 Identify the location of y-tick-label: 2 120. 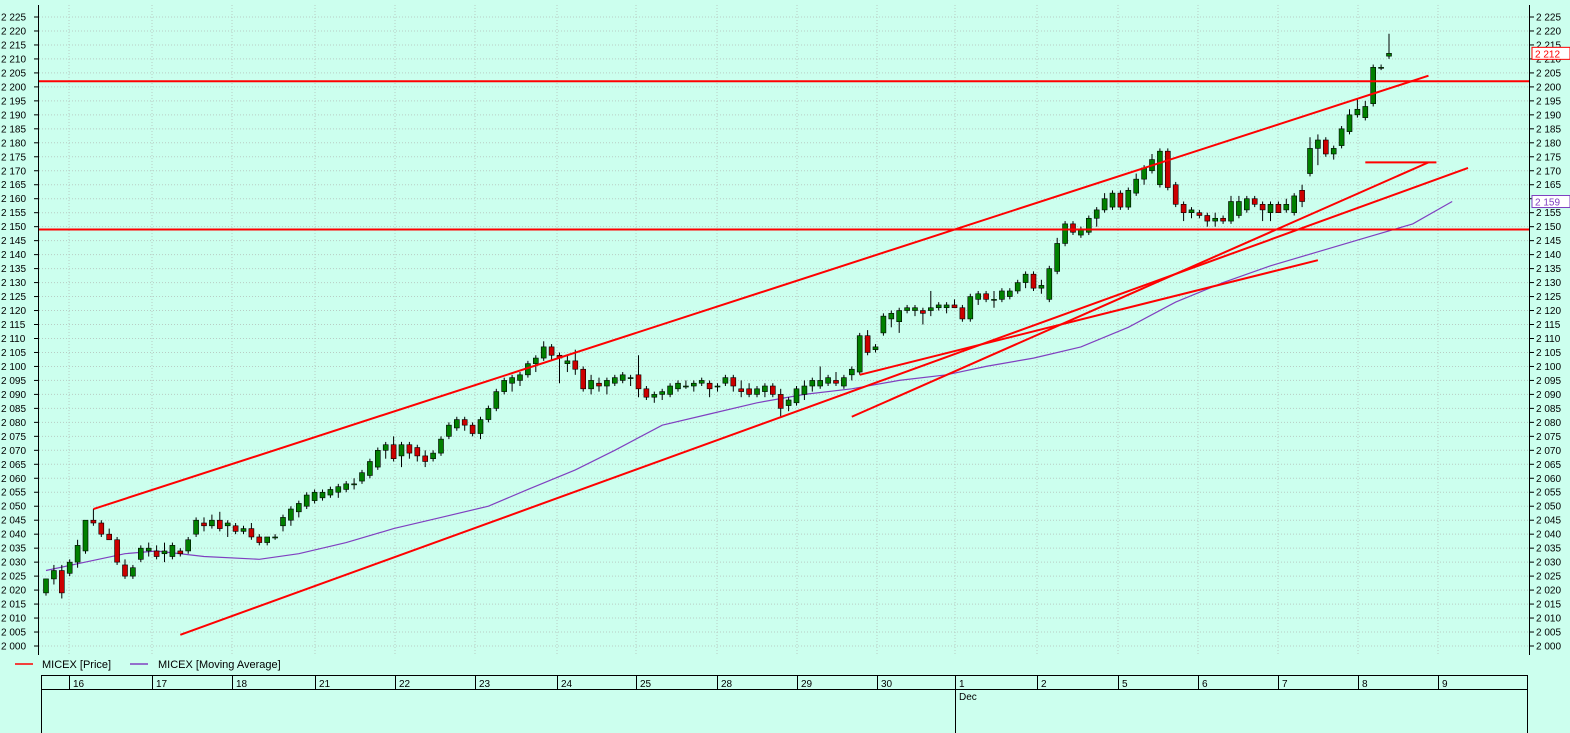
(1548, 311).